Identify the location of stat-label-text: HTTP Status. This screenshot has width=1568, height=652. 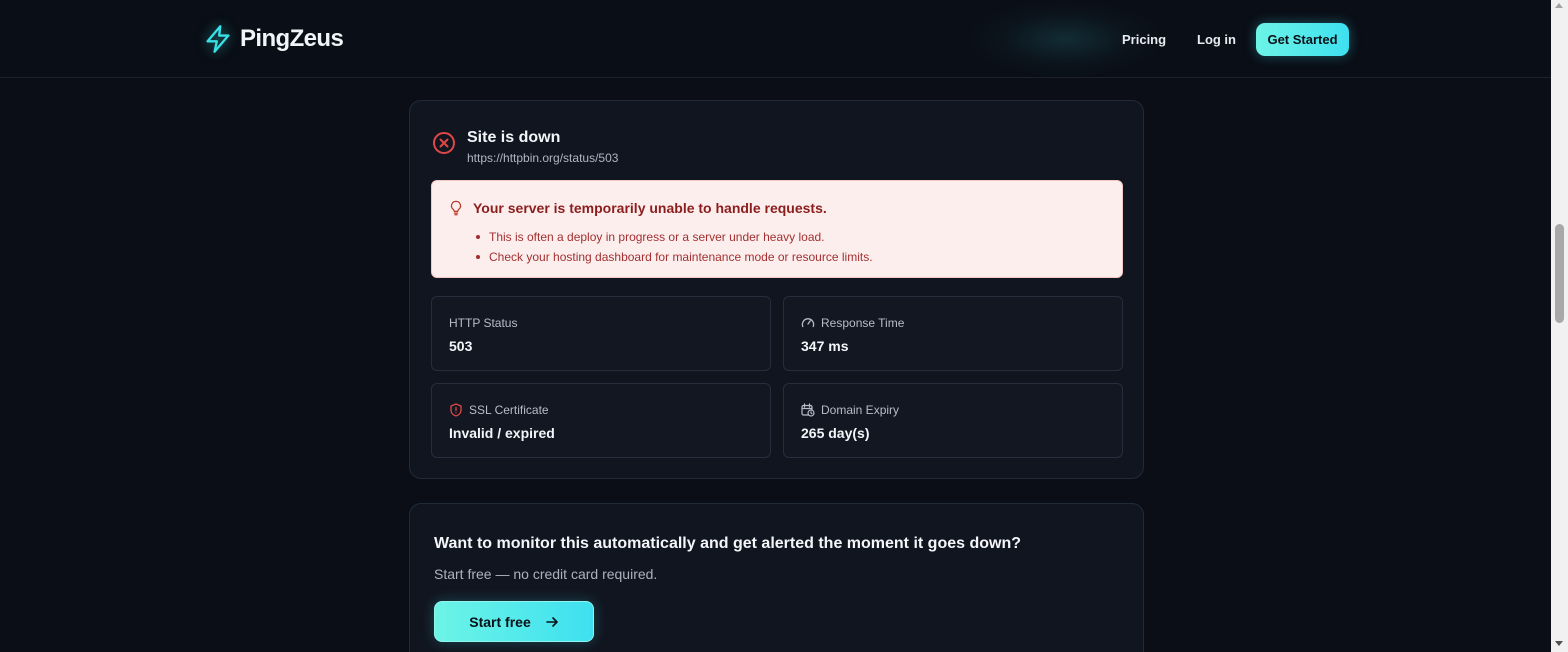
(483, 323).